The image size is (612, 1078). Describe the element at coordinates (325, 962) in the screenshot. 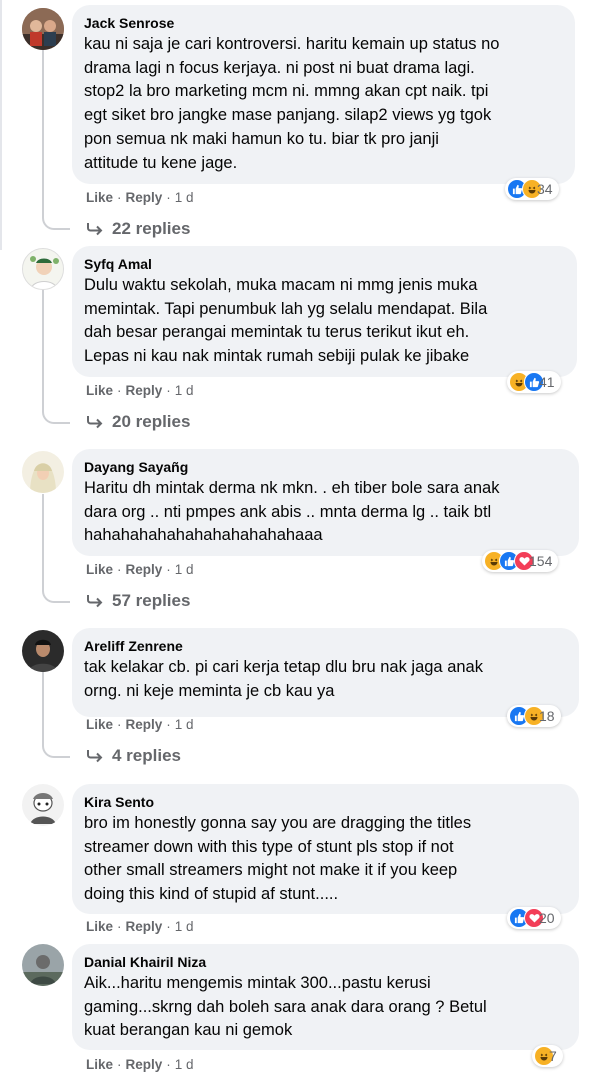

I see `comment-author: Danial Khairil Niza` at that location.